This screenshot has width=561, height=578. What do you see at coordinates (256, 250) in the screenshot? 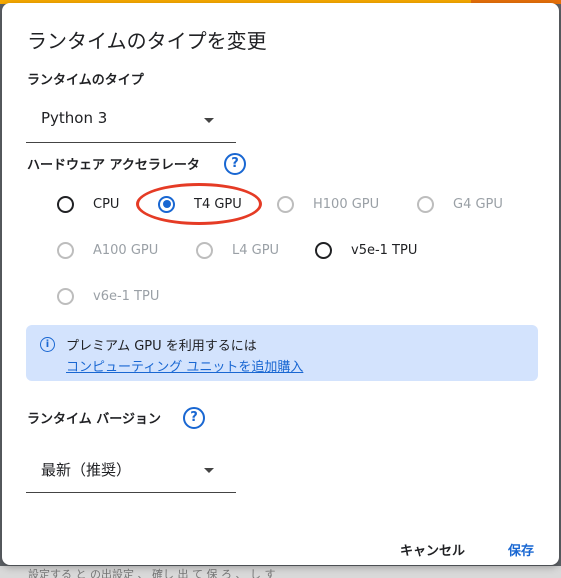
I see `accelerator-label: L4 GPU` at bounding box center [256, 250].